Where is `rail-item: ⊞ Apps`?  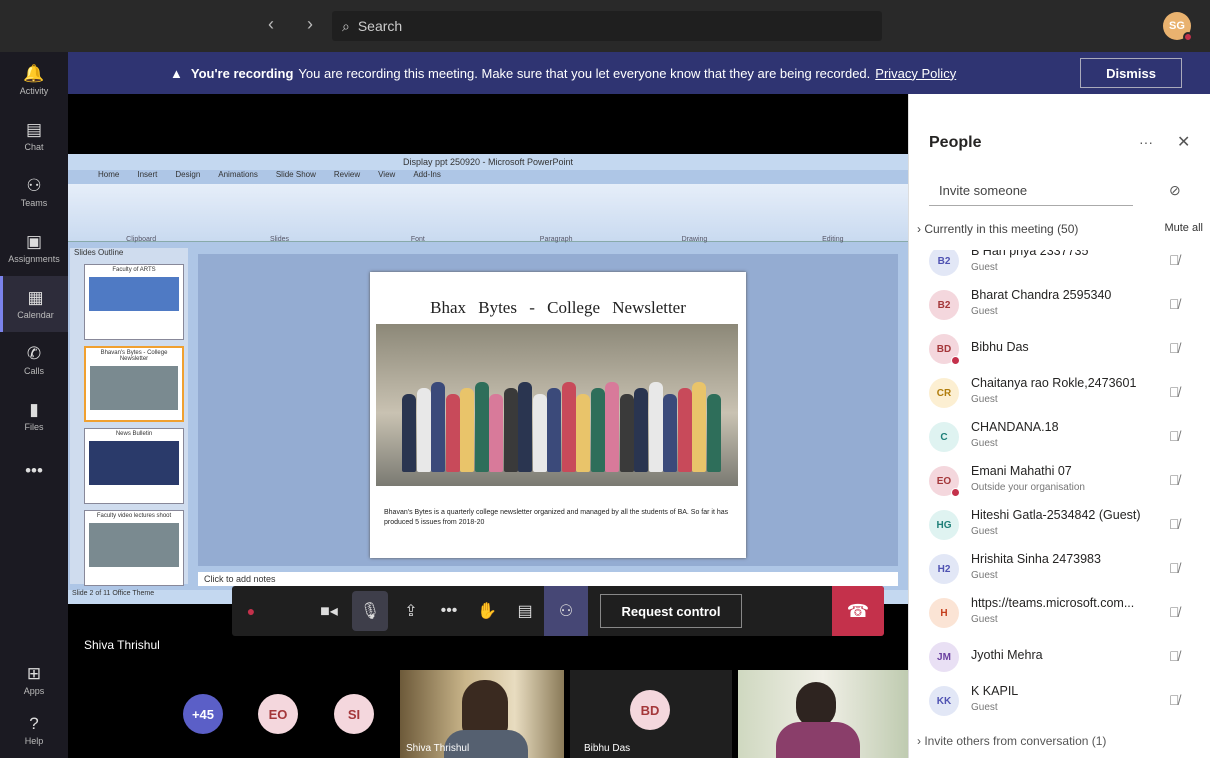
rail-item: ⊞ Apps is located at coordinates (34, 680).